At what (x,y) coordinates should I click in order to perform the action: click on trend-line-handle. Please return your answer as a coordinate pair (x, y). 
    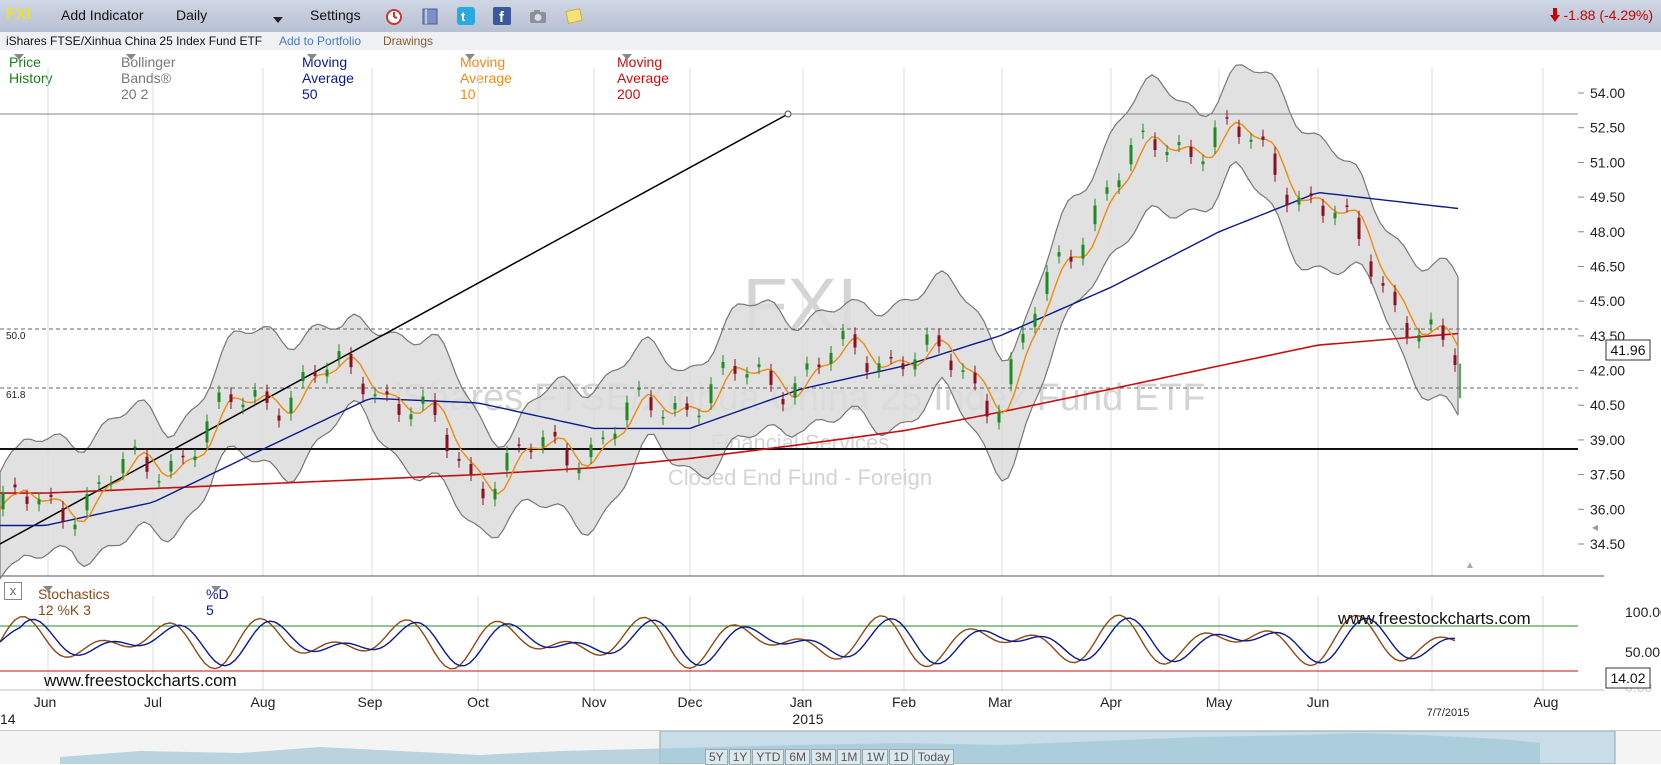
    Looking at the image, I should click on (788, 114).